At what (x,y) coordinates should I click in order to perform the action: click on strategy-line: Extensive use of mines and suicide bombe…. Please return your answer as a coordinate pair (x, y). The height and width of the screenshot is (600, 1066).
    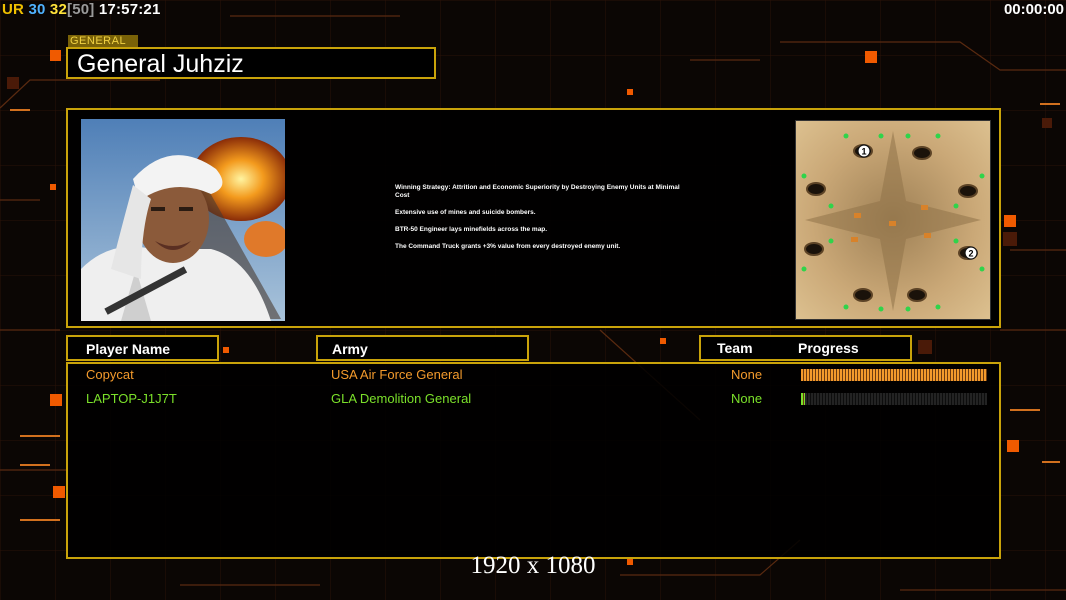
    Looking at the image, I should click on (465, 212).